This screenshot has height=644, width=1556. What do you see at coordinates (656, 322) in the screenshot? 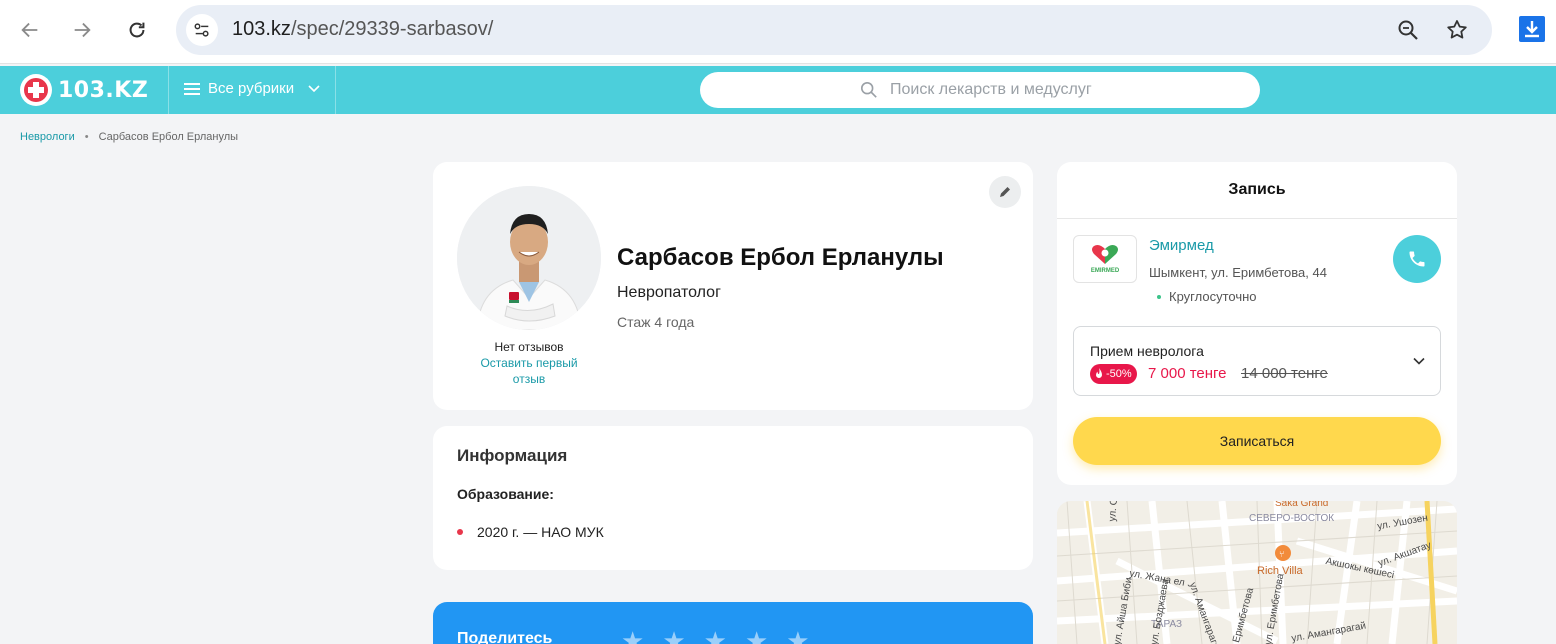
I see `doctor-experience: Стаж 4 года` at bounding box center [656, 322].